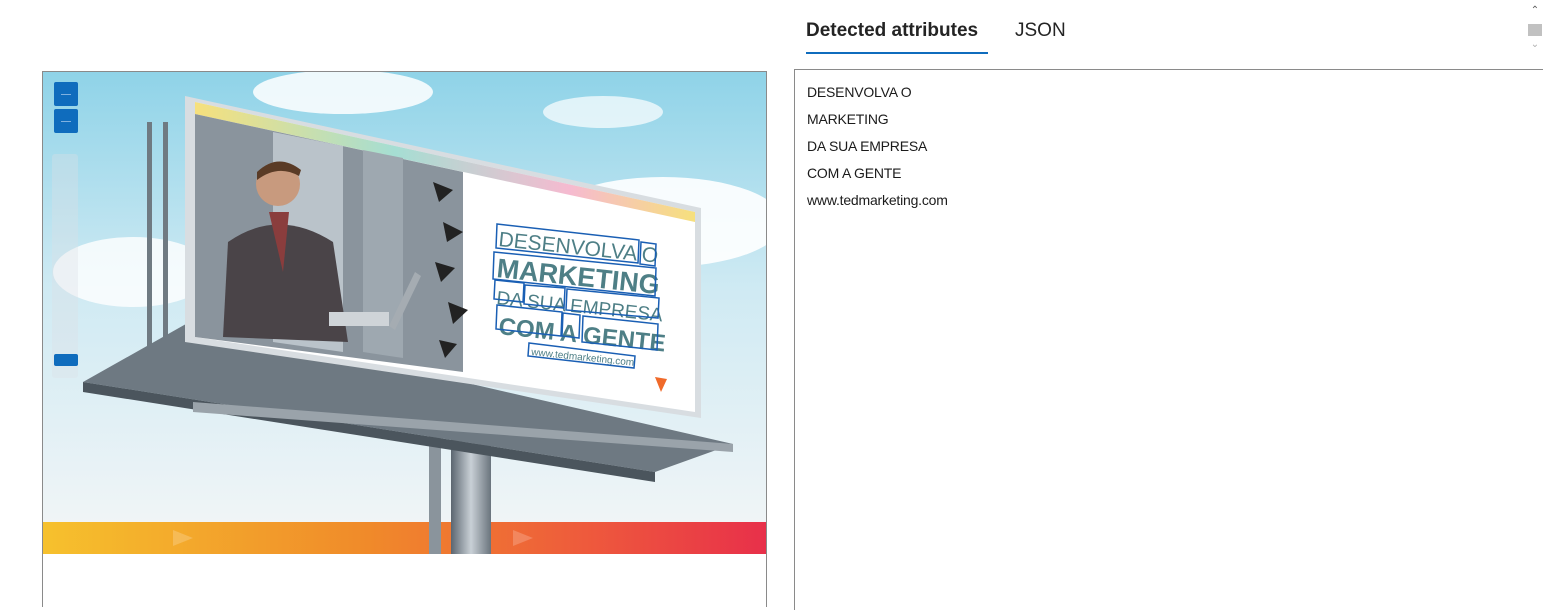 The width and height of the screenshot is (1543, 610). I want to click on list-item: DESENVOLVA O, so click(859, 92).